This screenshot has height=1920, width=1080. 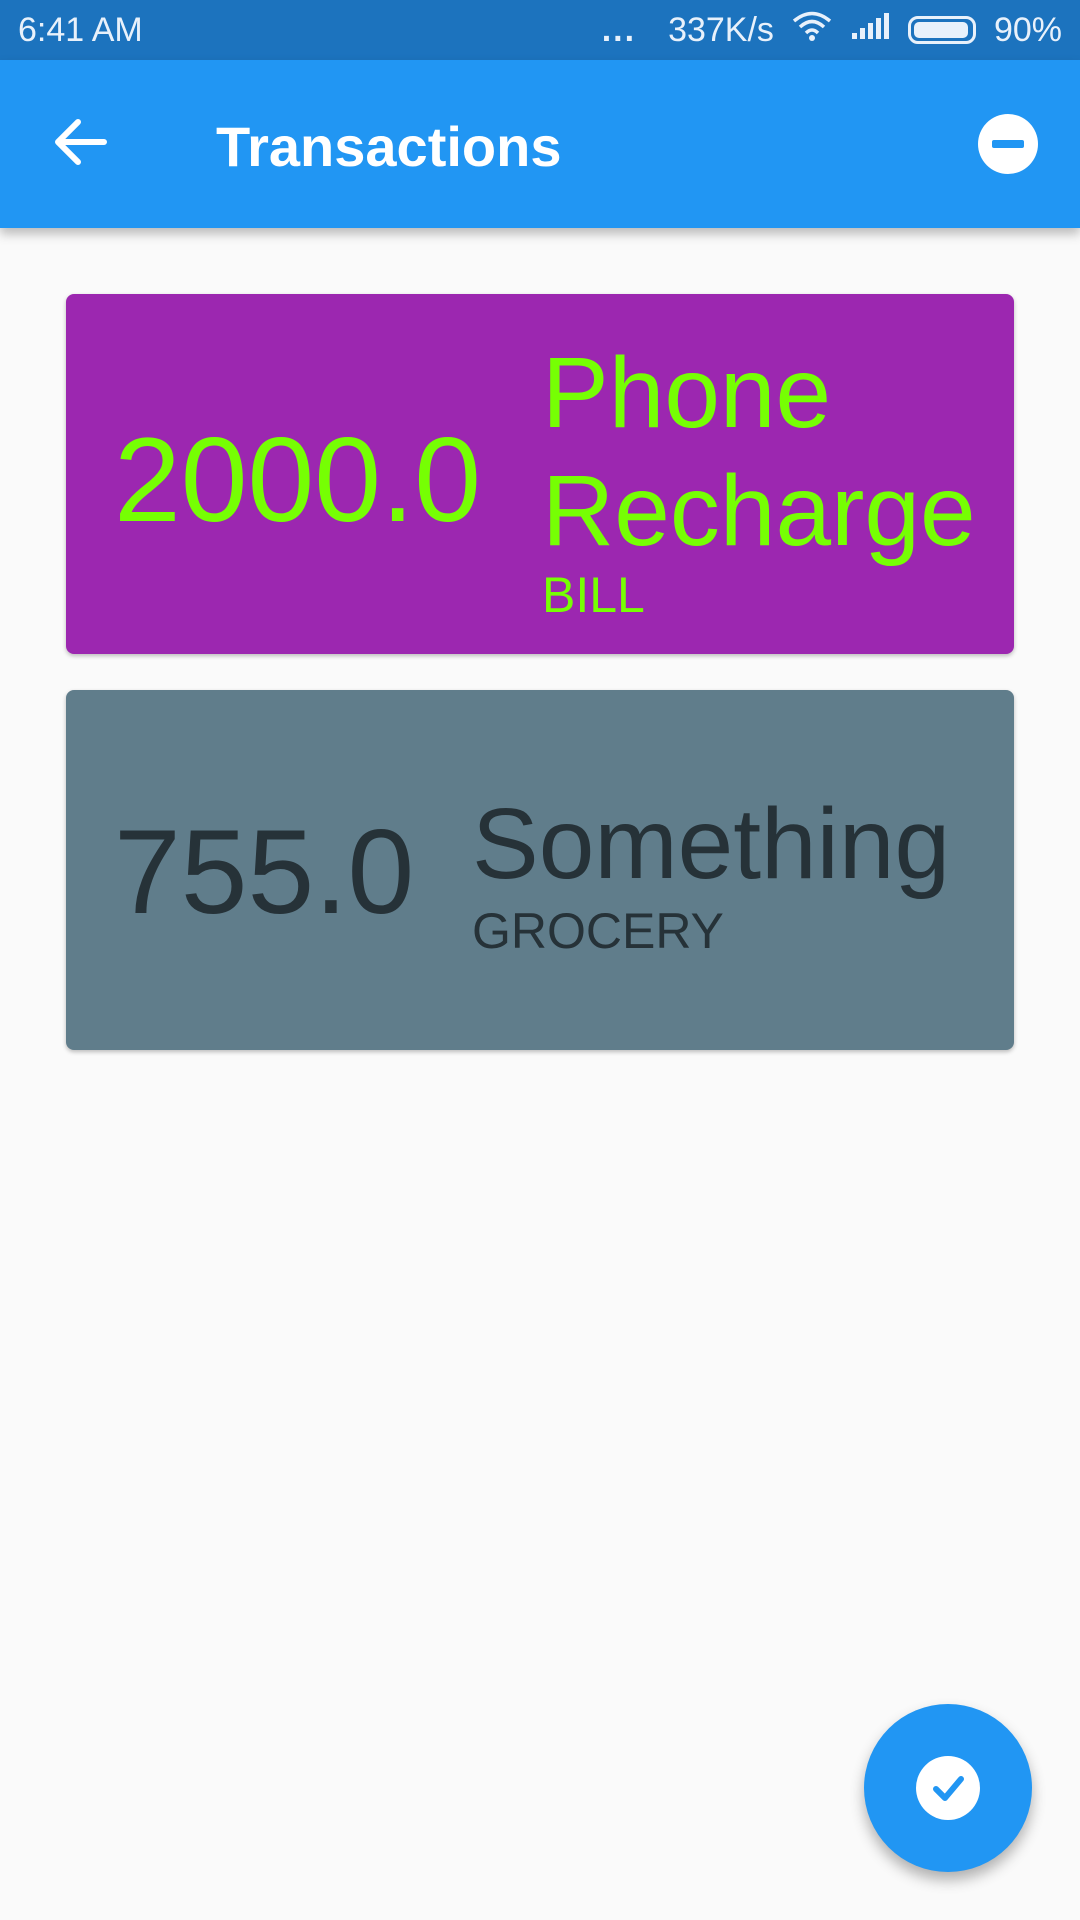 I want to click on status-bar: 6:41 AM ... 337K/s 90%, so click(x=540, y=30).